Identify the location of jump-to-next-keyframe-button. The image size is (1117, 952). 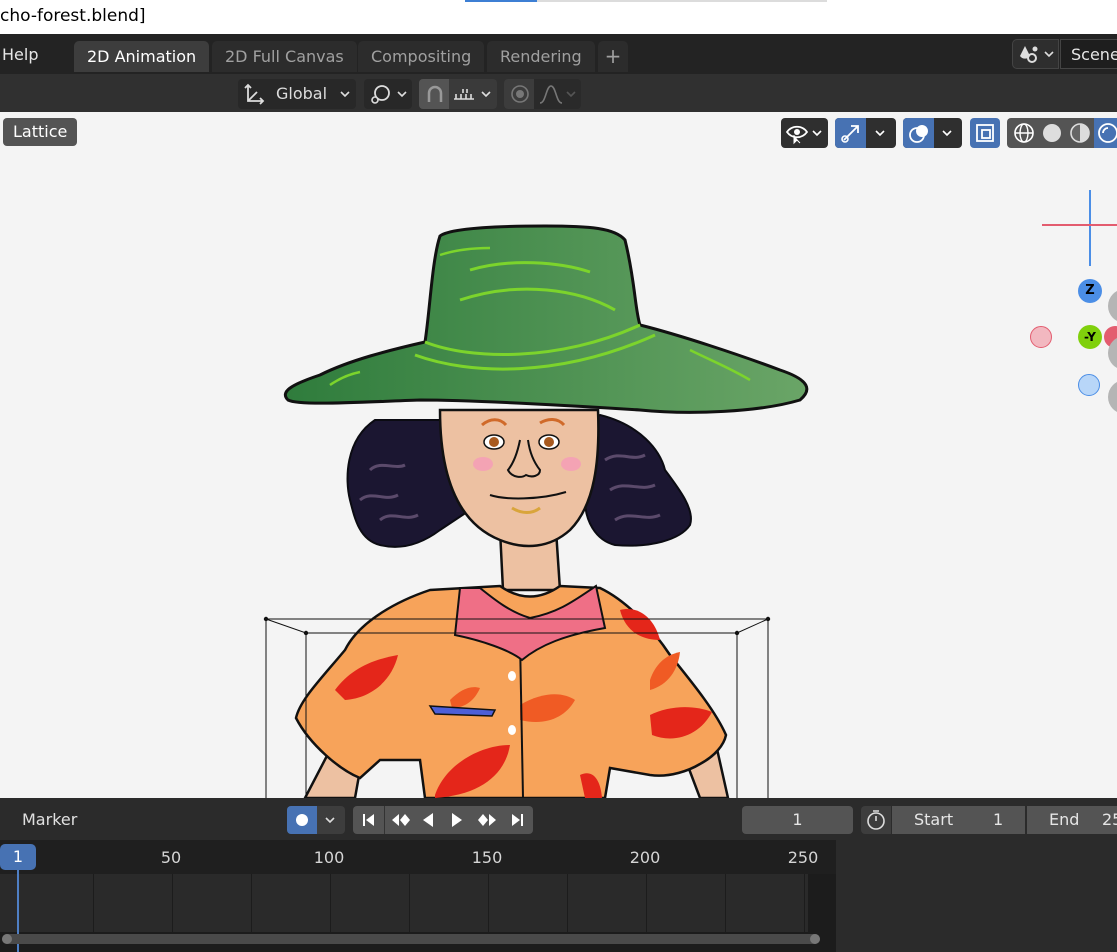
(487, 820).